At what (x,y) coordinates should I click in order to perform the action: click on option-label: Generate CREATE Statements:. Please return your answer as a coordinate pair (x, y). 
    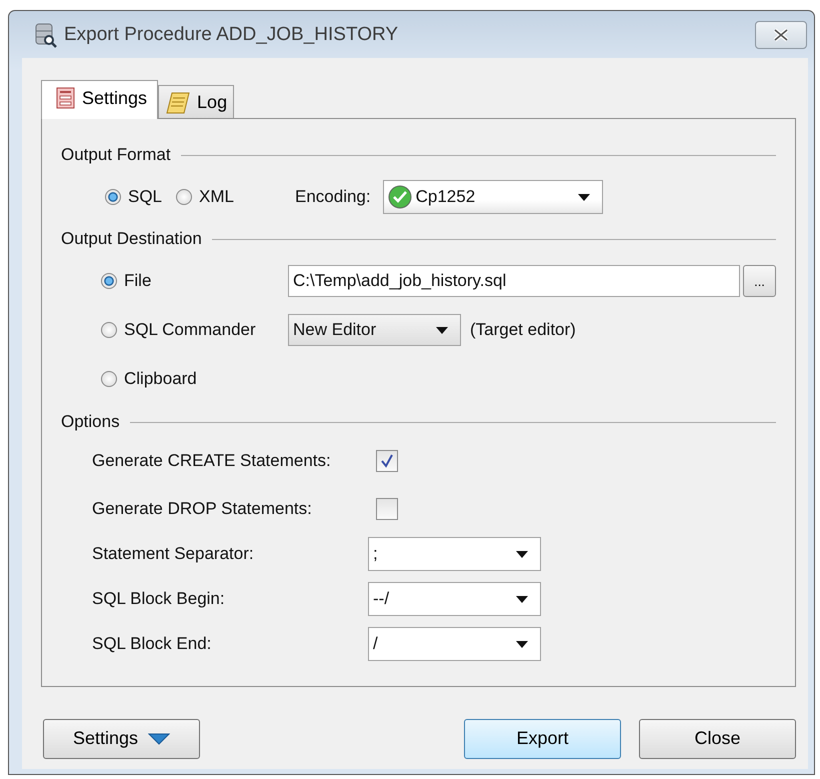
    Looking at the image, I should click on (212, 461).